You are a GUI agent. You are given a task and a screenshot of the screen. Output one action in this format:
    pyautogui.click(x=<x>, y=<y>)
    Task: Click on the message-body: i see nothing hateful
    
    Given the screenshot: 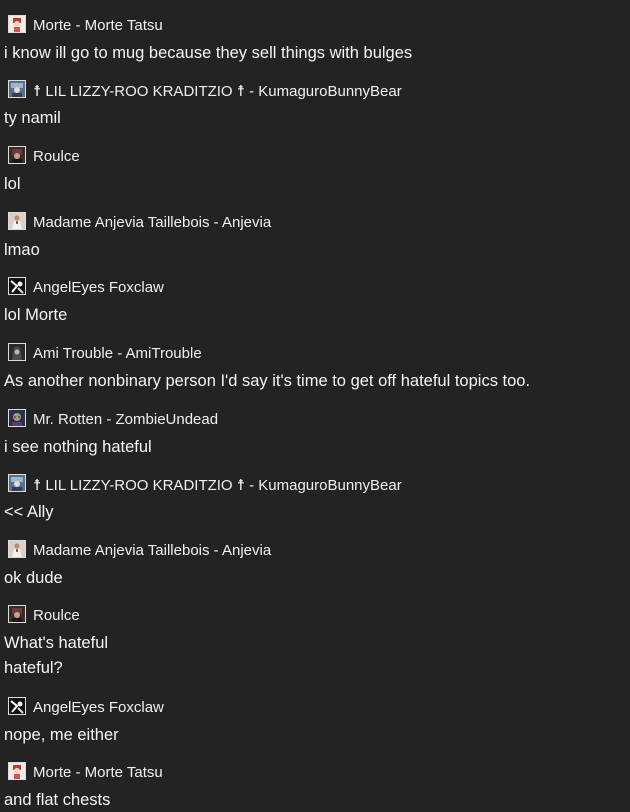 What is the action you would take?
    pyautogui.click(x=78, y=447)
    